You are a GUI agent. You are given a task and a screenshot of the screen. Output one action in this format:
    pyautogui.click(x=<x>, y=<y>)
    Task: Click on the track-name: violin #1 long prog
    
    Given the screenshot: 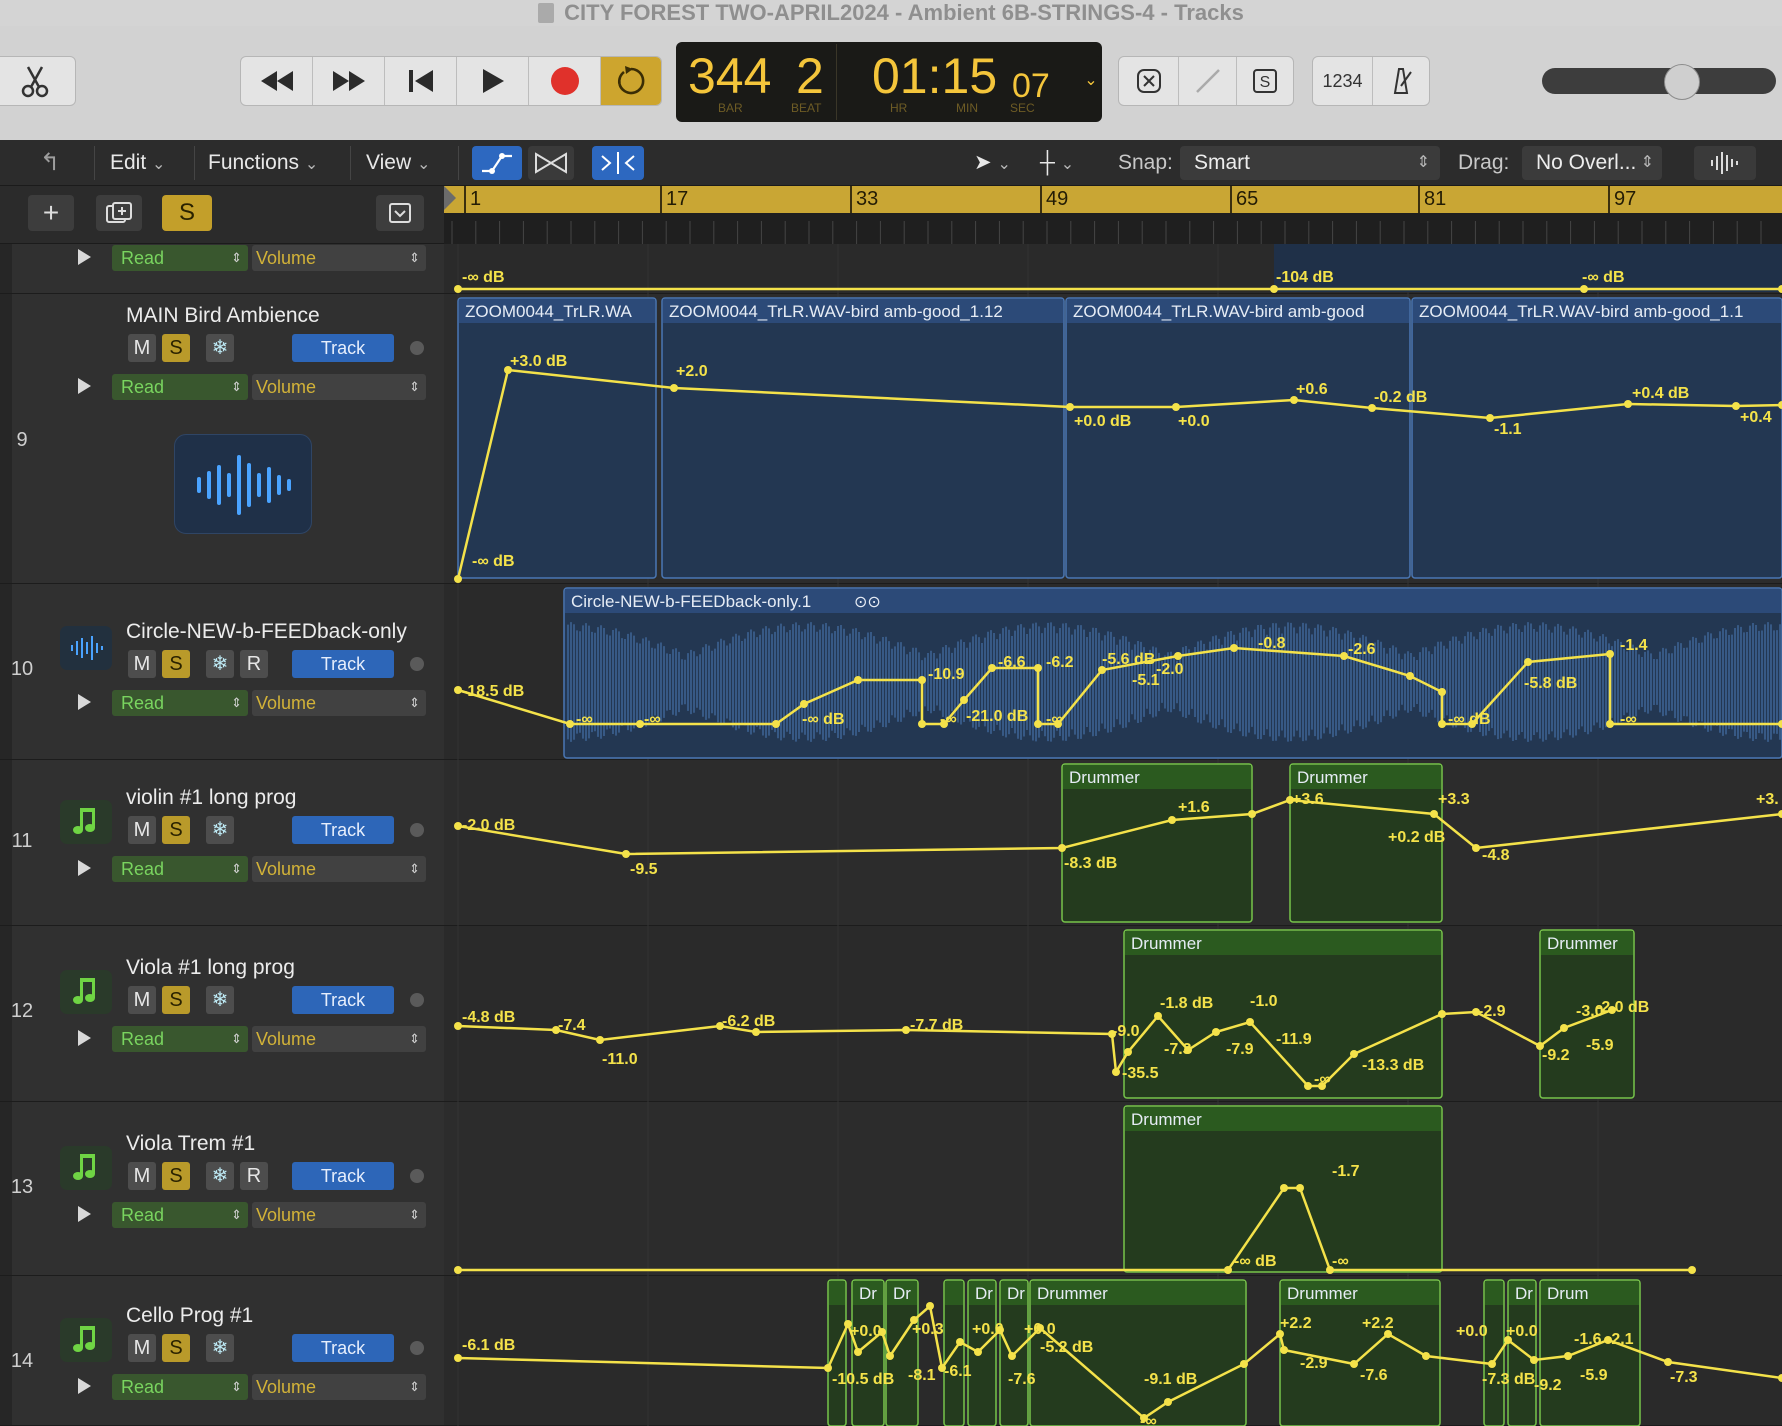 What is the action you would take?
    pyautogui.click(x=211, y=798)
    